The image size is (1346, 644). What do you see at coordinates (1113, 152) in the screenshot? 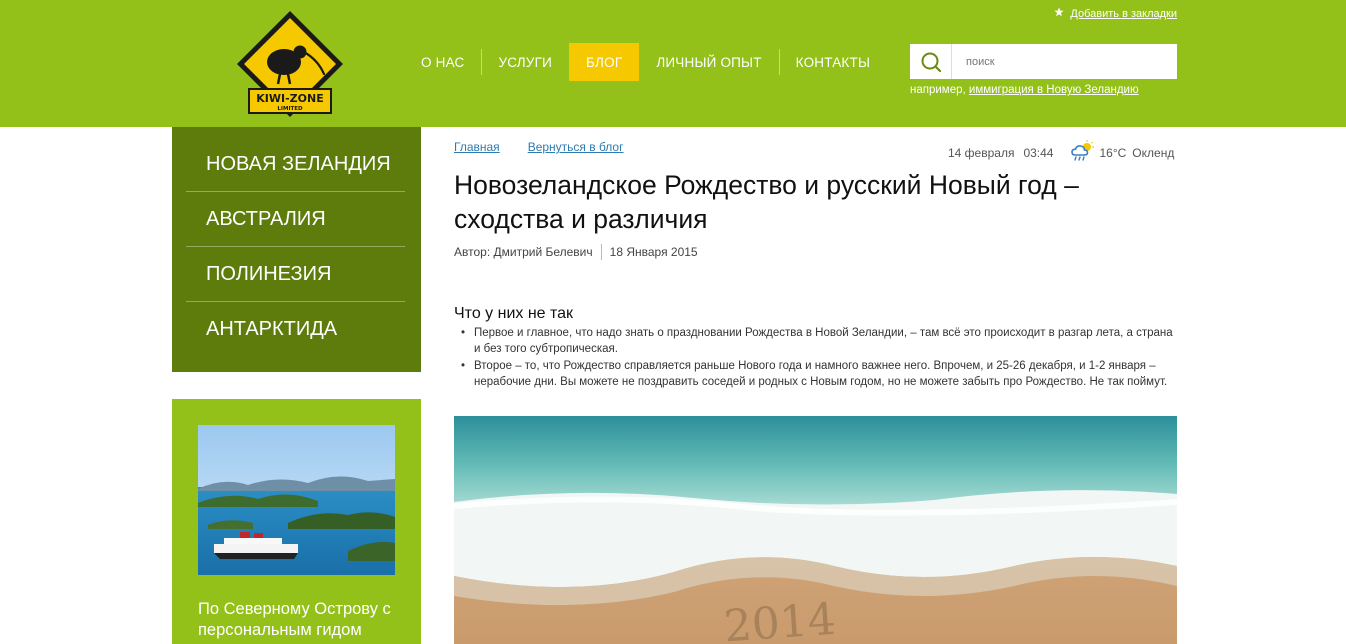
I see `weather-temp: 16°C` at bounding box center [1113, 152].